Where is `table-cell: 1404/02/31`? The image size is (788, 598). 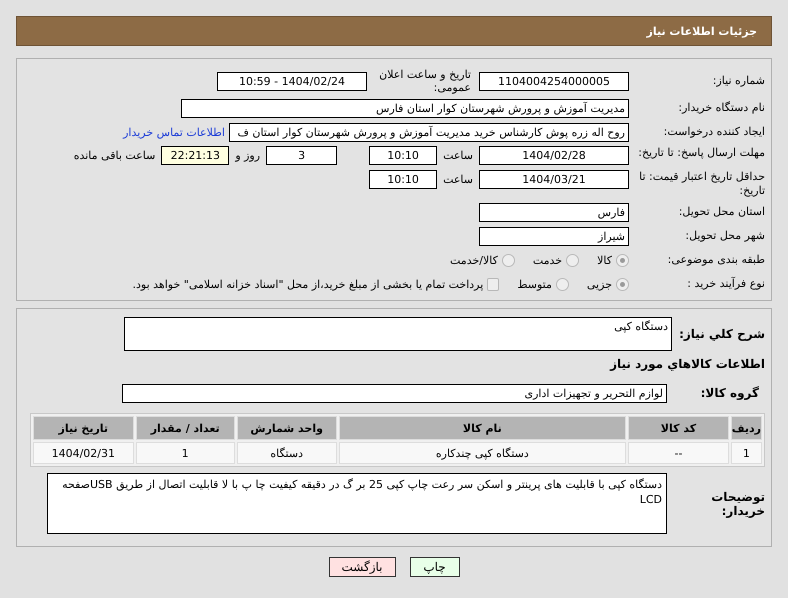
table-cell: 1404/02/31 is located at coordinates (83, 453).